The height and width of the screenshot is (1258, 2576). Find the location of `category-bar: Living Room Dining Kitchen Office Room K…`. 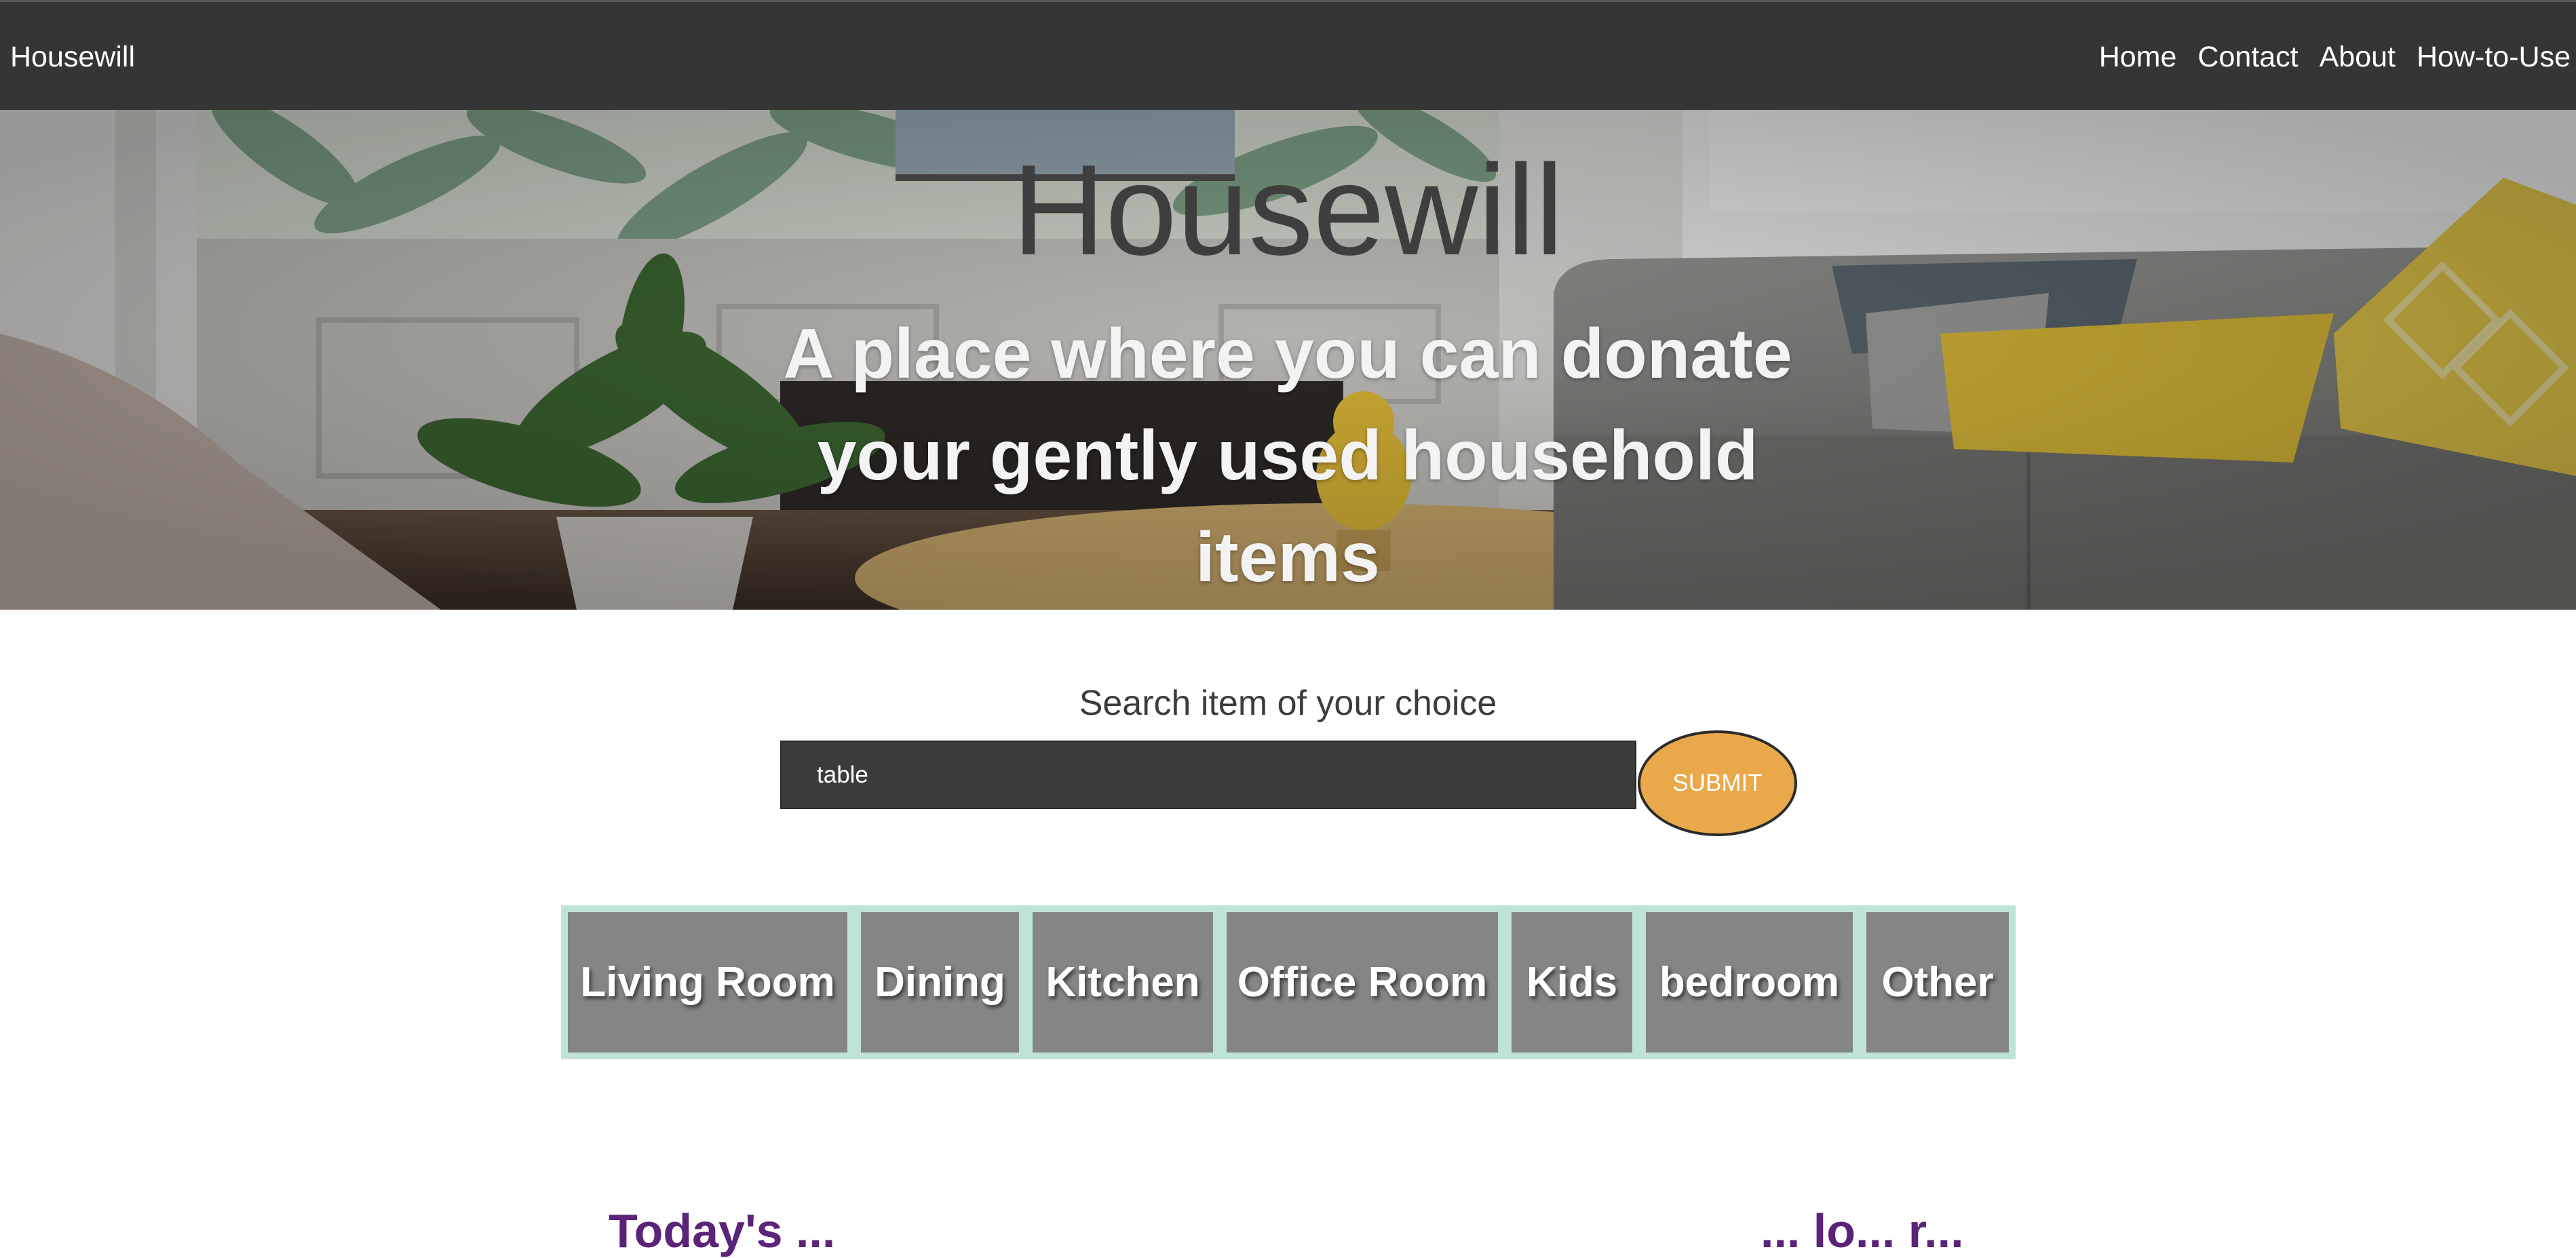

category-bar: Living Room Dining Kitchen Office Room K… is located at coordinates (1288, 982).